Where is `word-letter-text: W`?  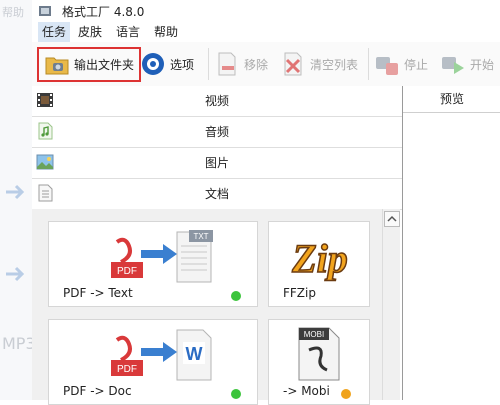
word-letter-text: W is located at coordinates (194, 354).